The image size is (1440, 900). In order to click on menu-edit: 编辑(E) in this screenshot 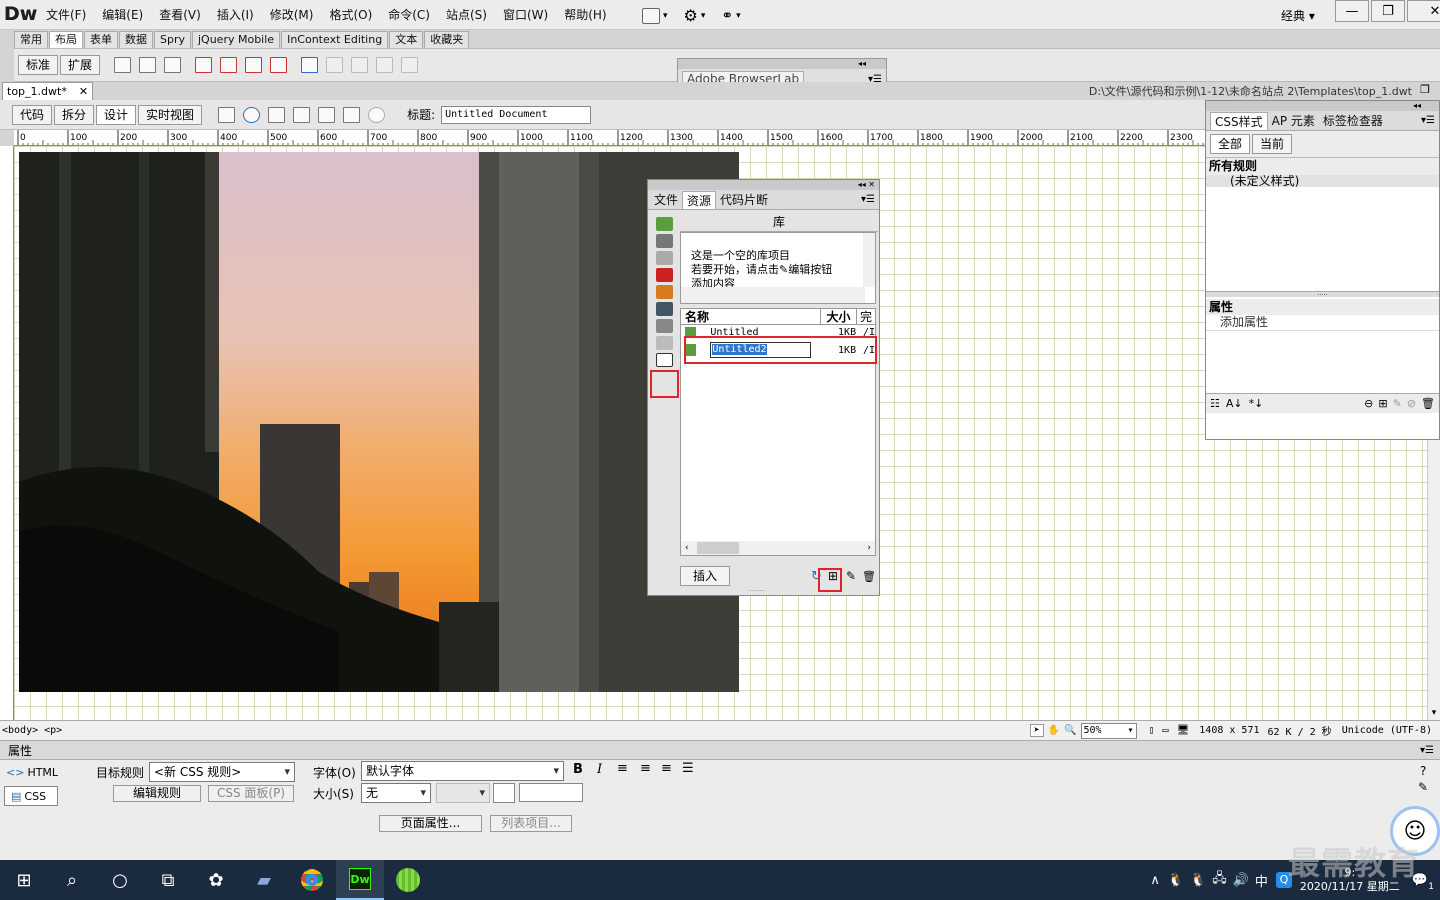, I will do `click(122, 15)`.